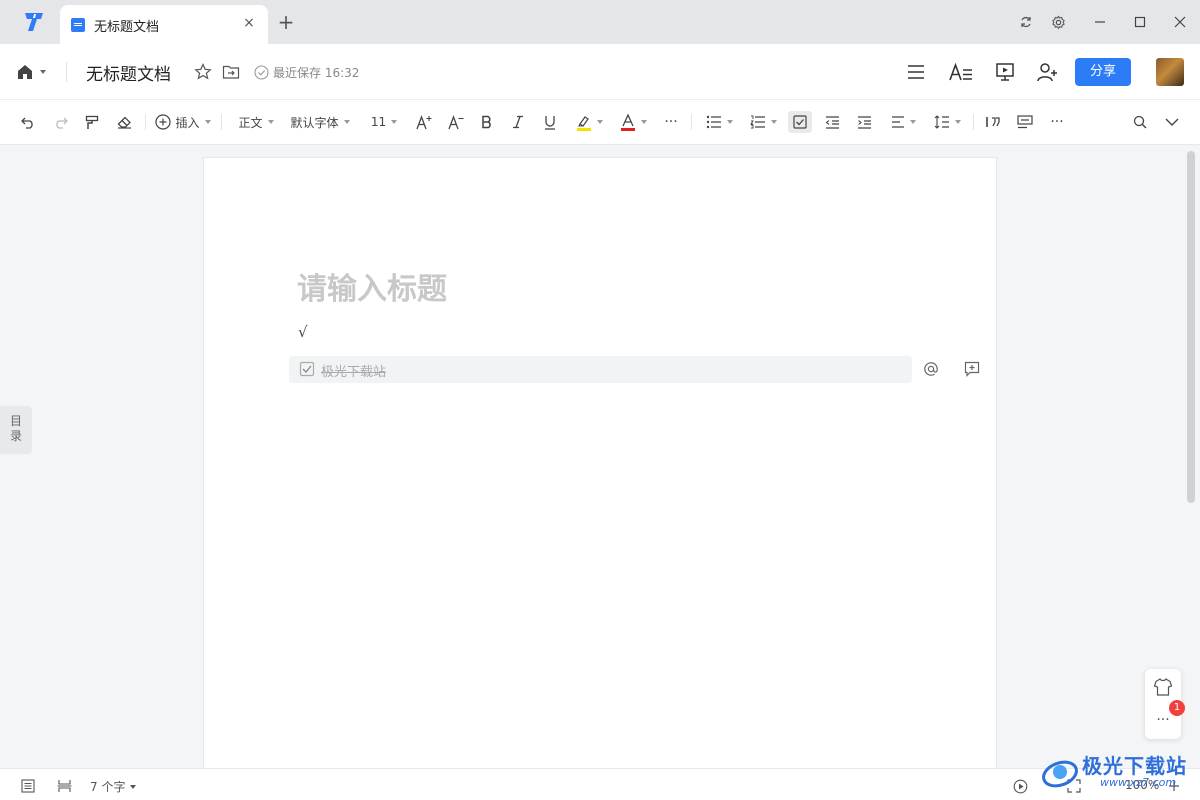  I want to click on undo-icon, so click(28, 122).